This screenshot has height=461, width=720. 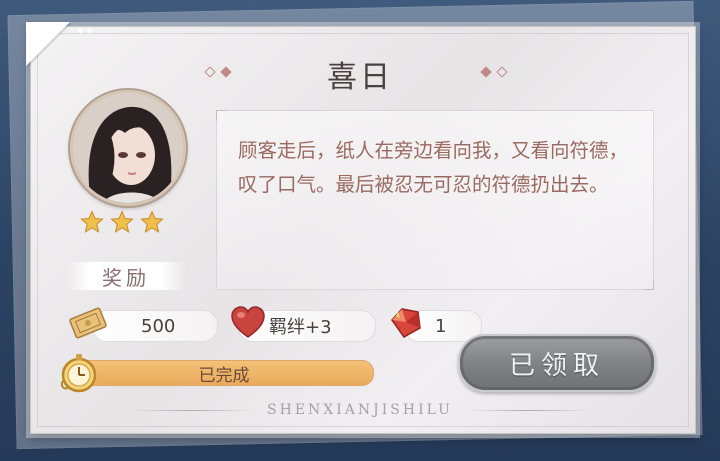 What do you see at coordinates (433, 167) in the screenshot?
I see `story-text: 顾客走后，纸人在旁边看向我，又看向符德，叹了口气。最后被忍无可忍的符德扔出去。` at bounding box center [433, 167].